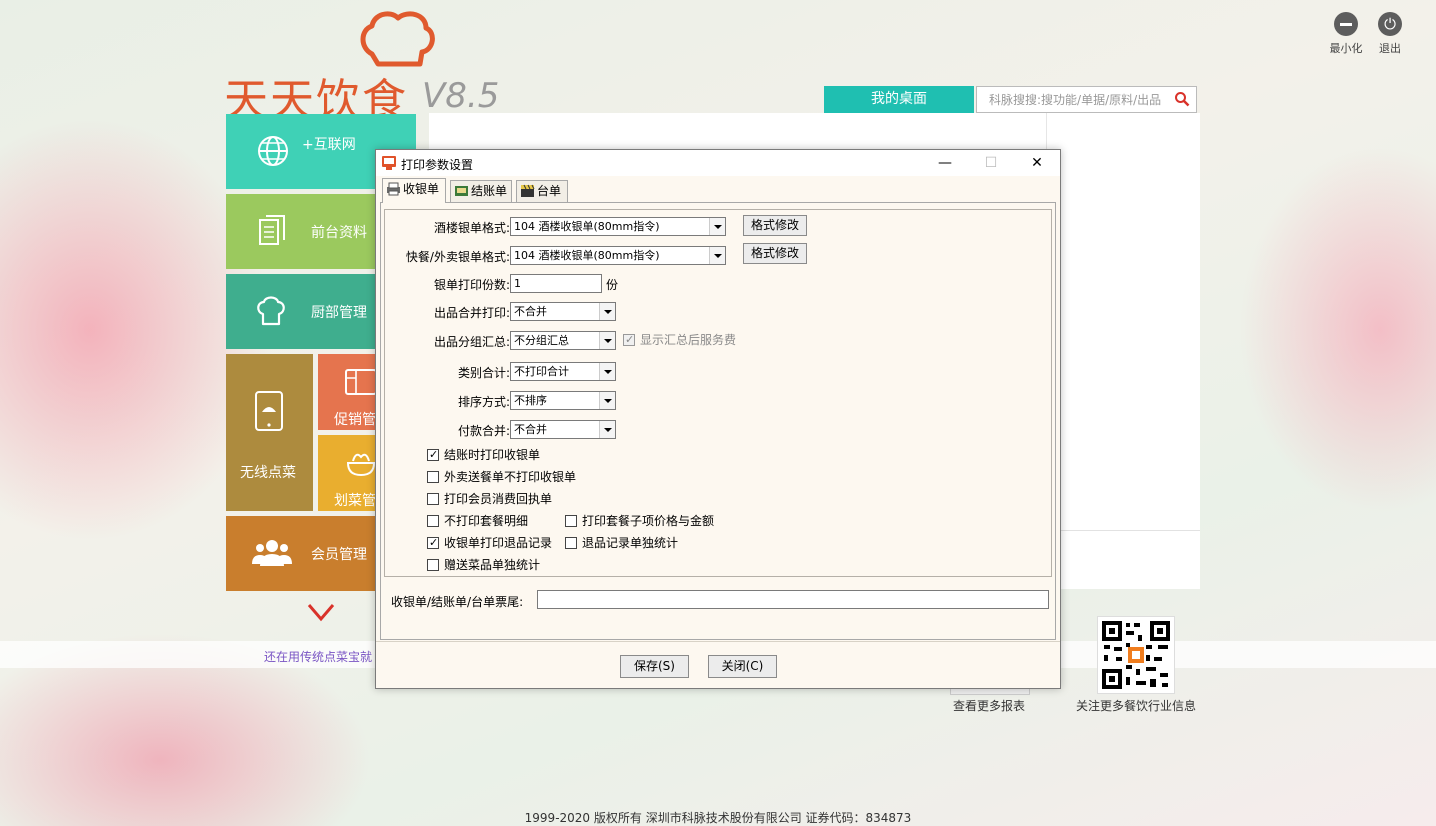 This screenshot has height=826, width=1436. I want to click on tab-cash-receipt: 收银单, so click(414, 190).